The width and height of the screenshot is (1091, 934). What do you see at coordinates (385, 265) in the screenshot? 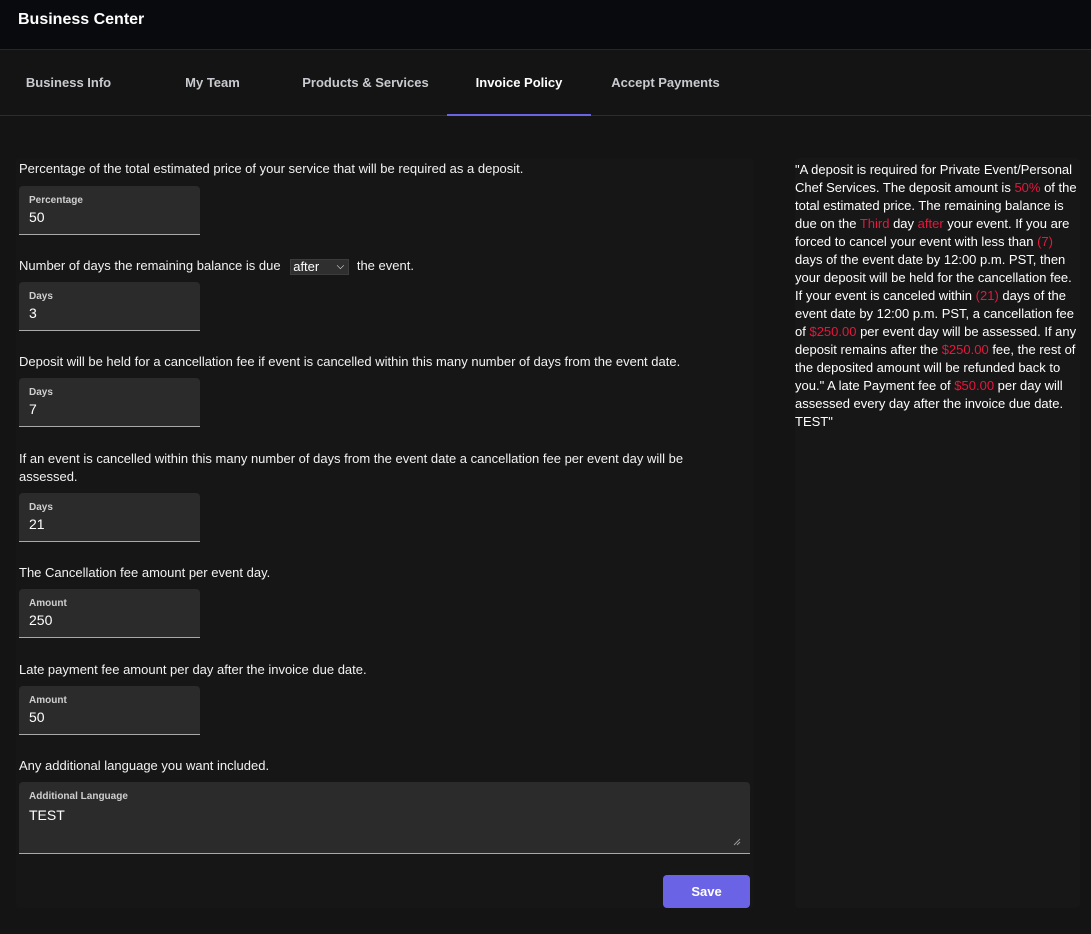
I see `balance-question-after: the event.` at bounding box center [385, 265].